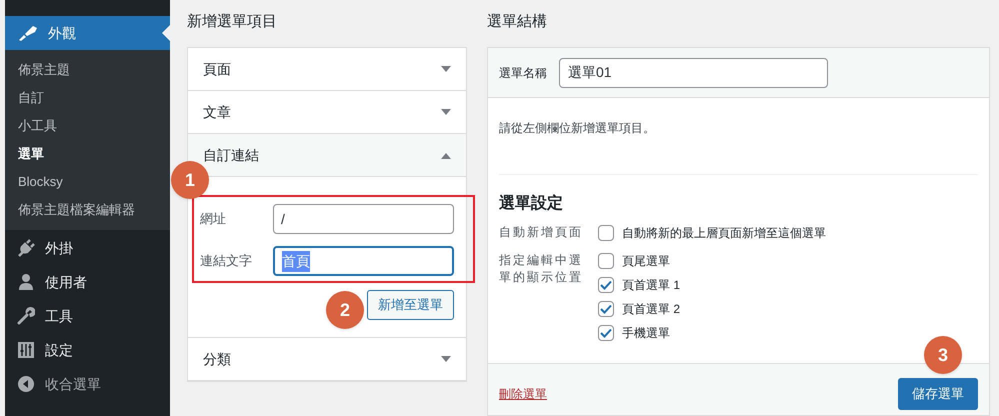  I want to click on collapse-arrow-icon, so click(446, 155).